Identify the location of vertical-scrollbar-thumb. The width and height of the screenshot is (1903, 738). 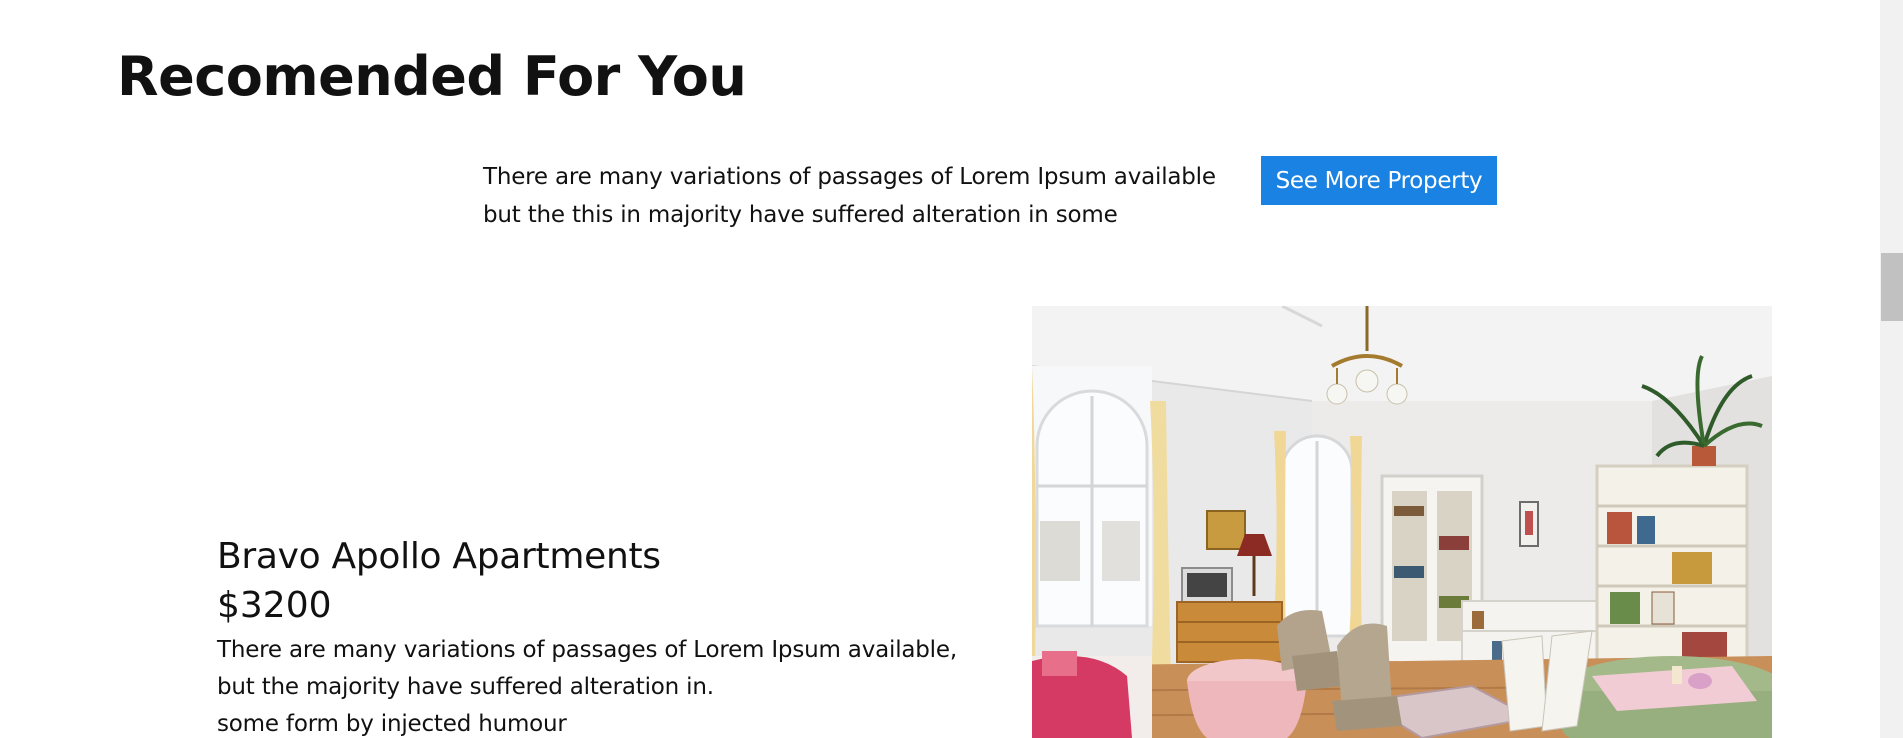
(1892, 287).